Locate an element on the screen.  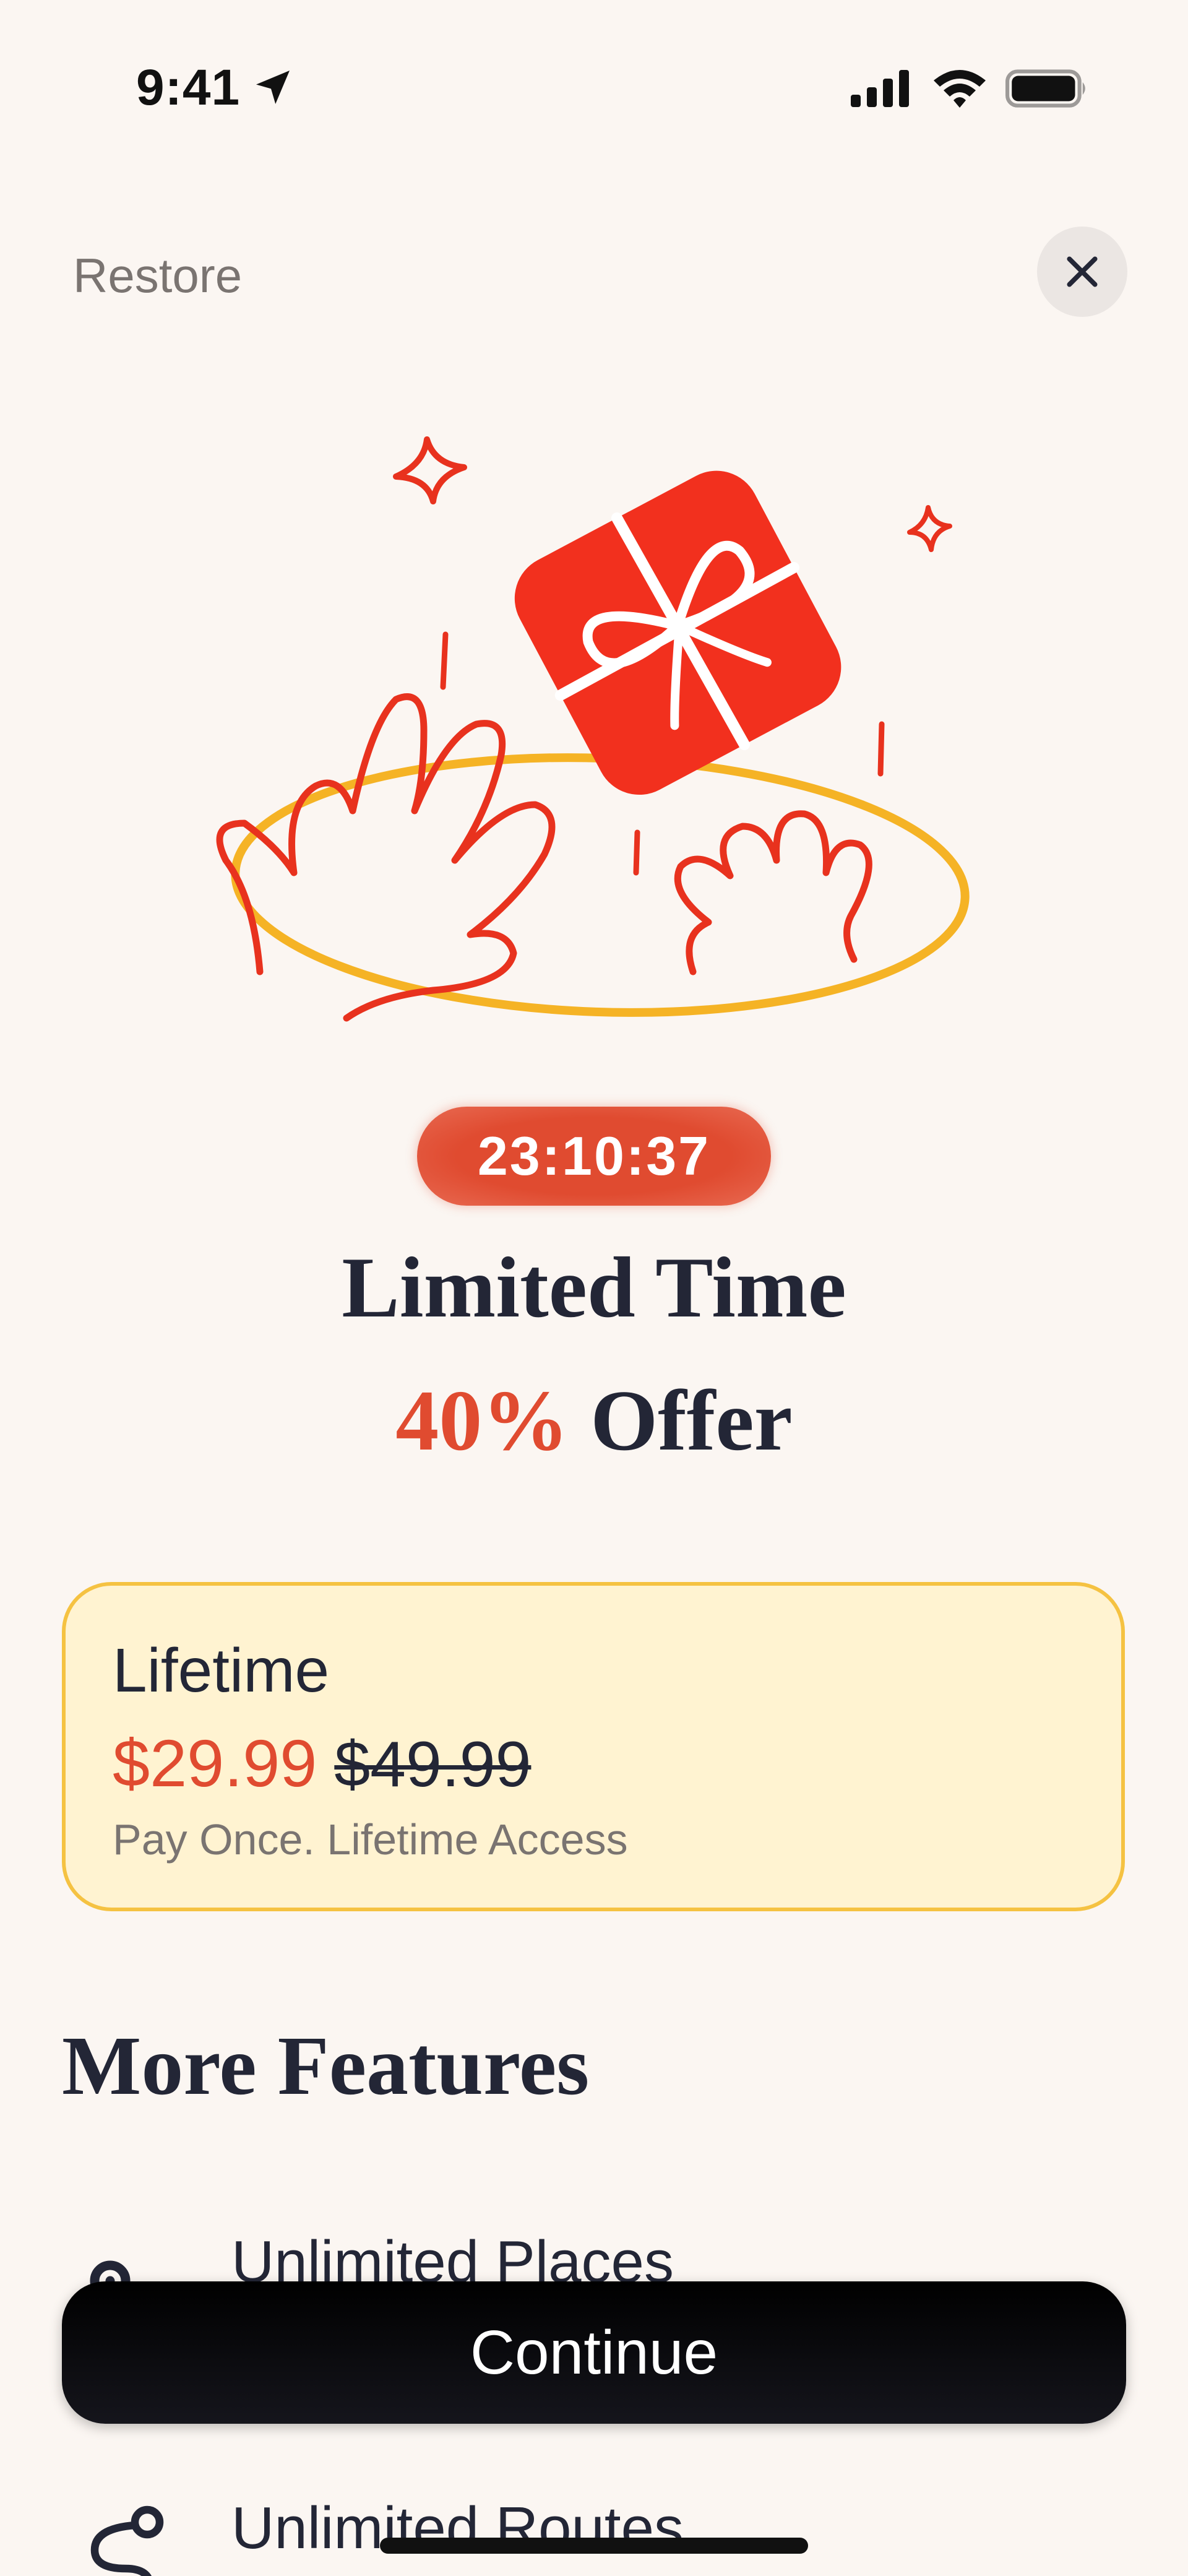
plan-prices: $29.99 $49.99 is located at coordinates (322, 1763).